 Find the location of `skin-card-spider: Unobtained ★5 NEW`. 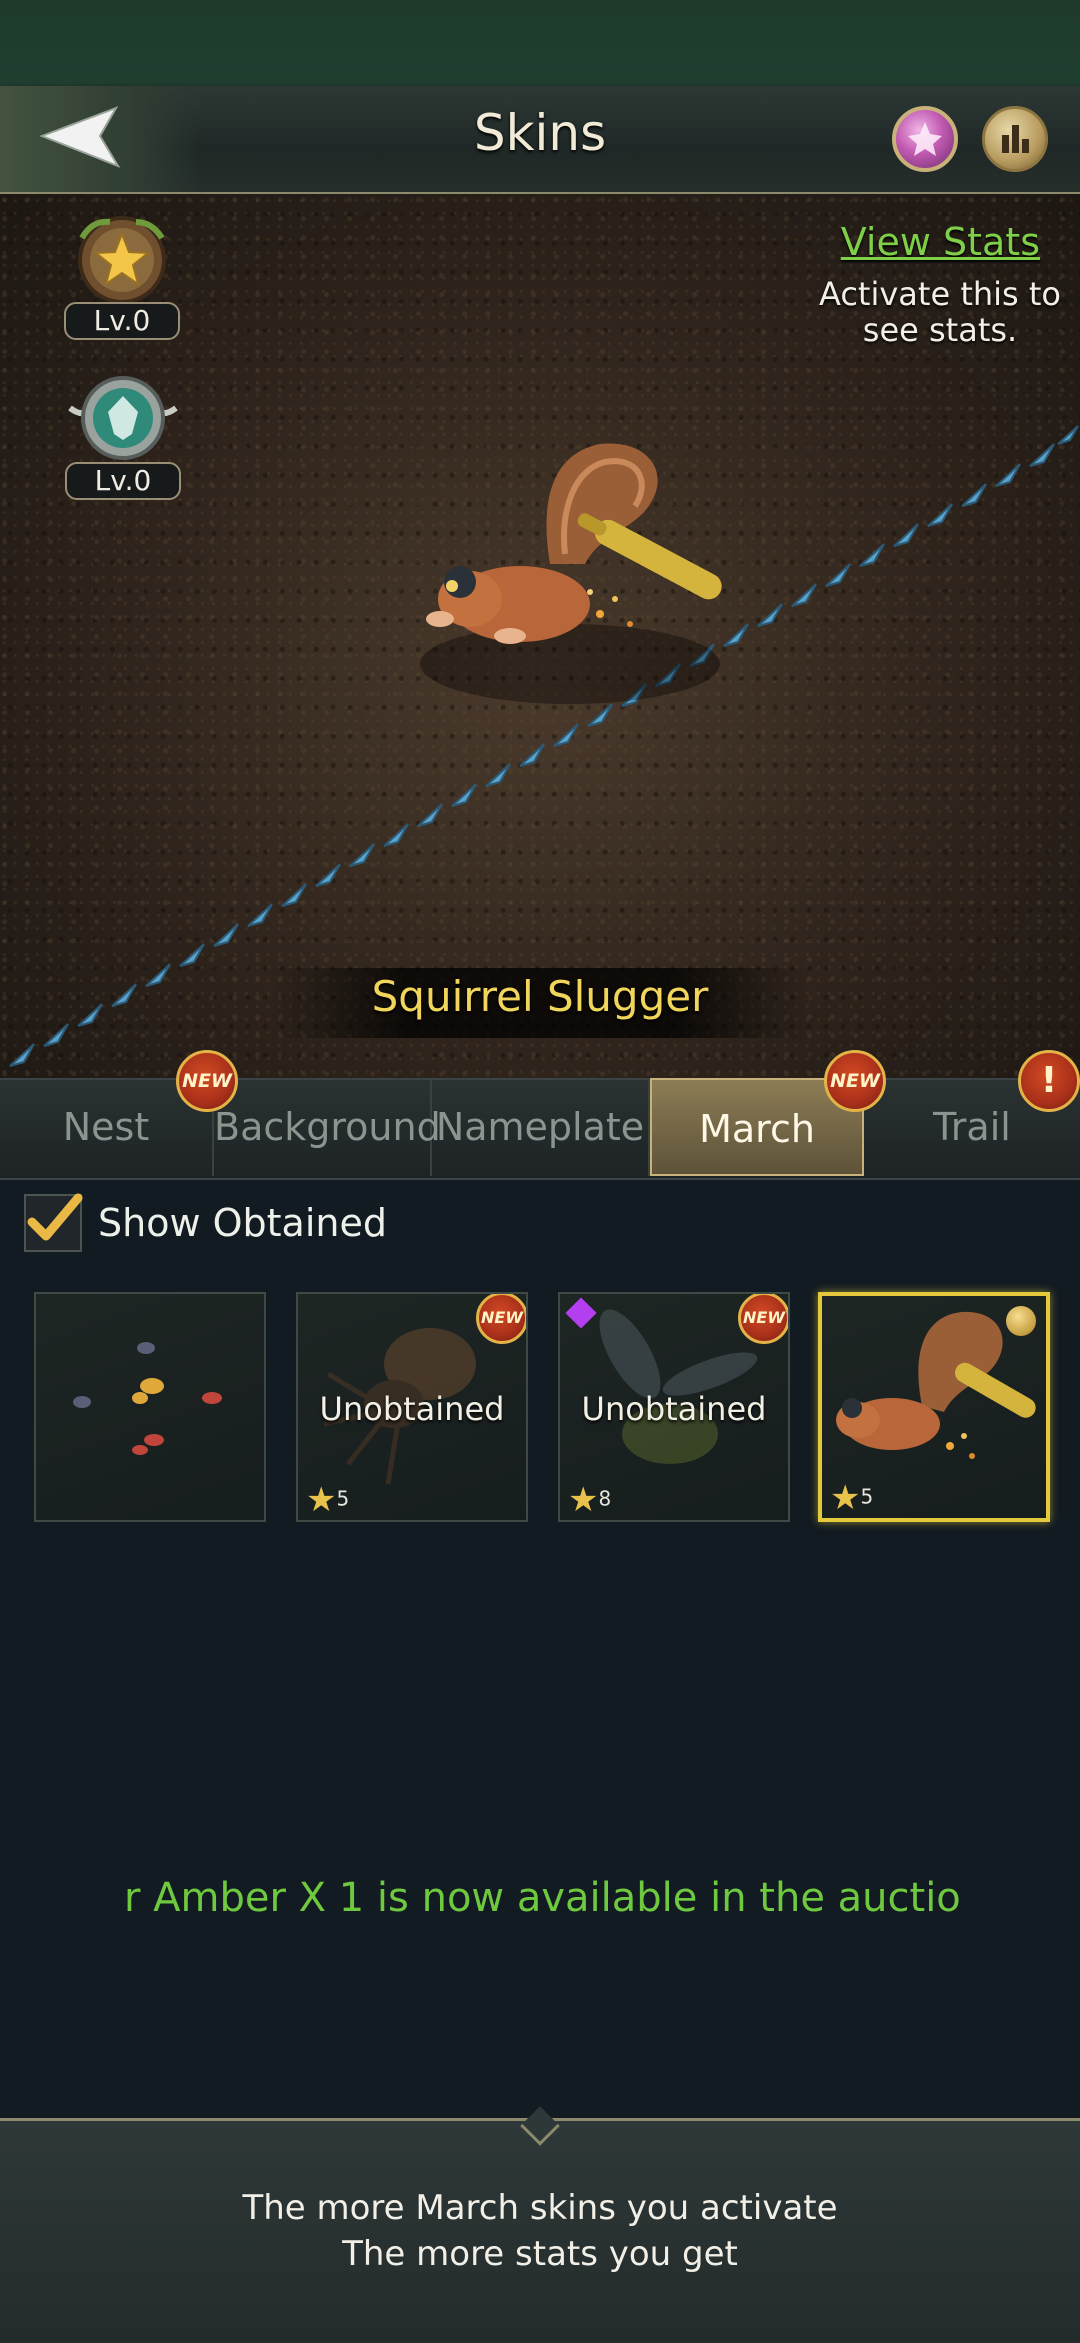

skin-card-spider: Unobtained ★5 NEW is located at coordinates (412, 1407).